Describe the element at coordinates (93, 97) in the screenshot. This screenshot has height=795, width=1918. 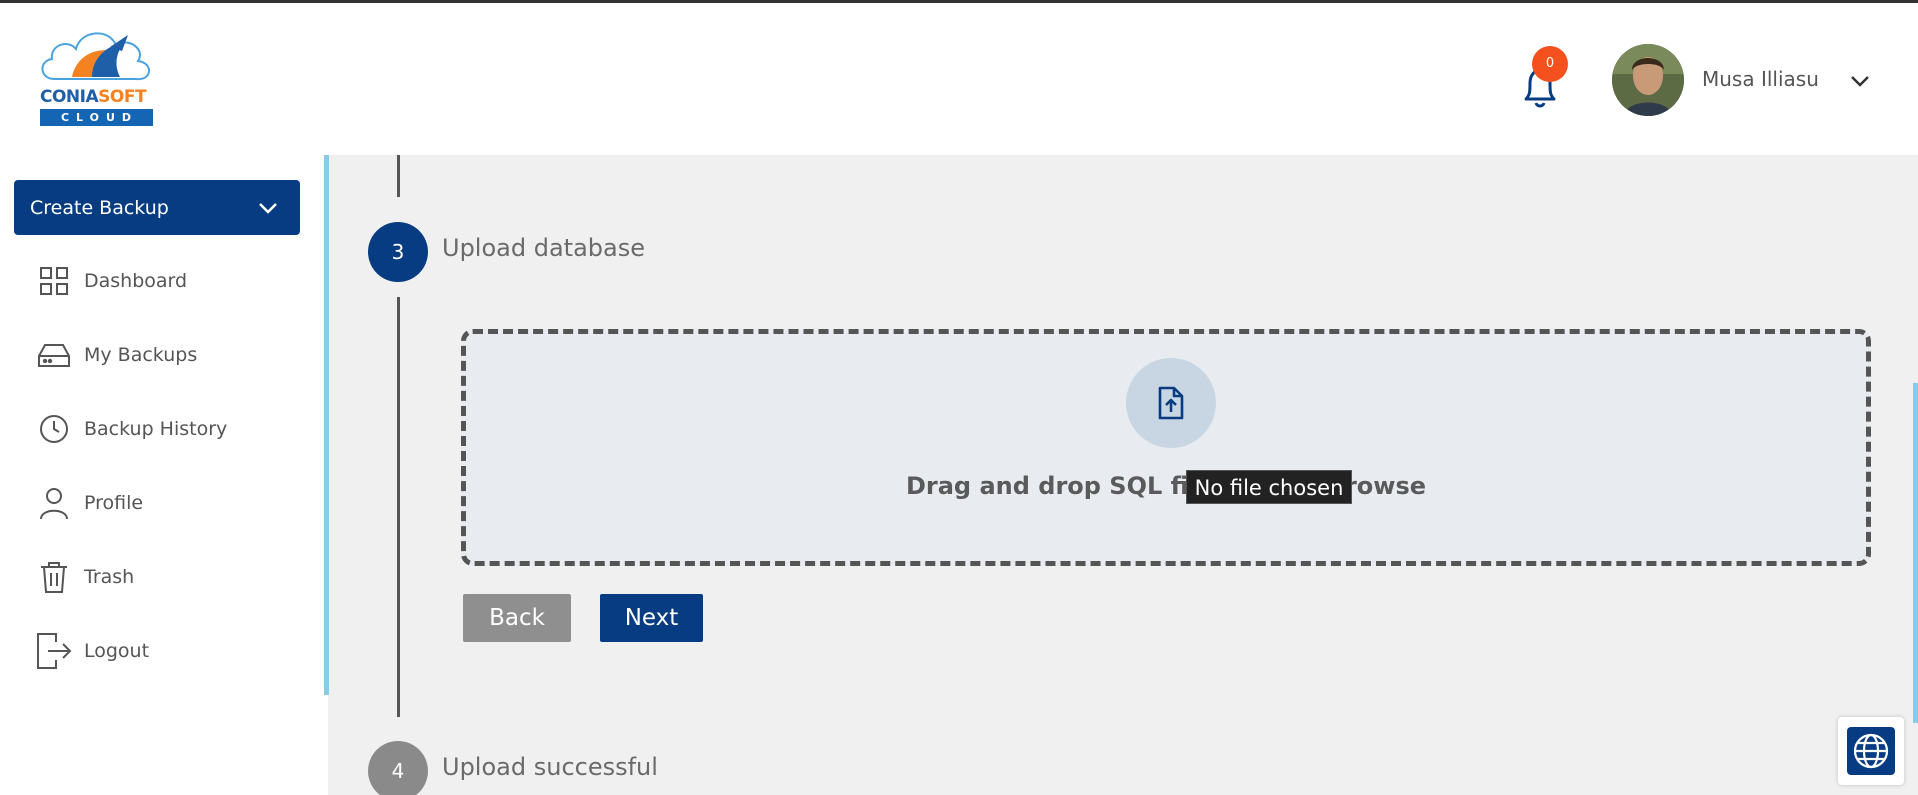
I see `logo-wordmark: CONIASOFT` at that location.